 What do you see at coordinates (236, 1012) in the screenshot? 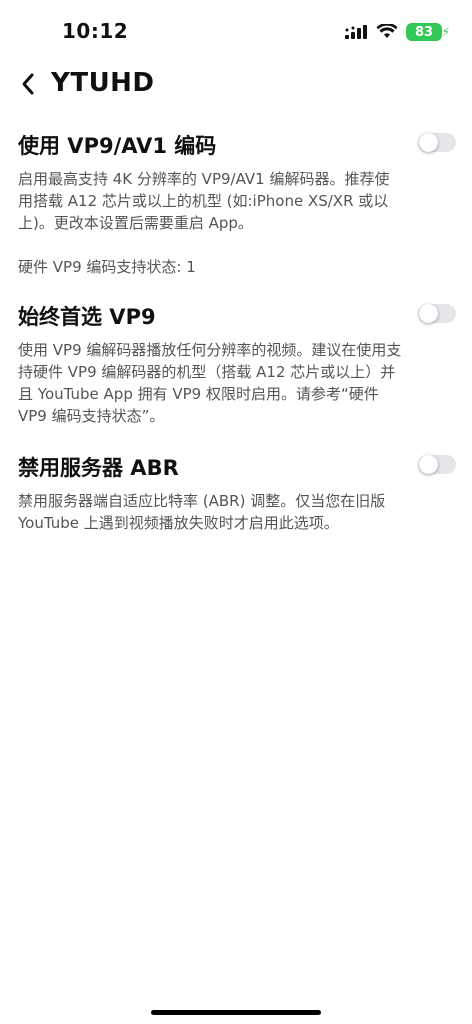
I see `home-indicator` at bounding box center [236, 1012].